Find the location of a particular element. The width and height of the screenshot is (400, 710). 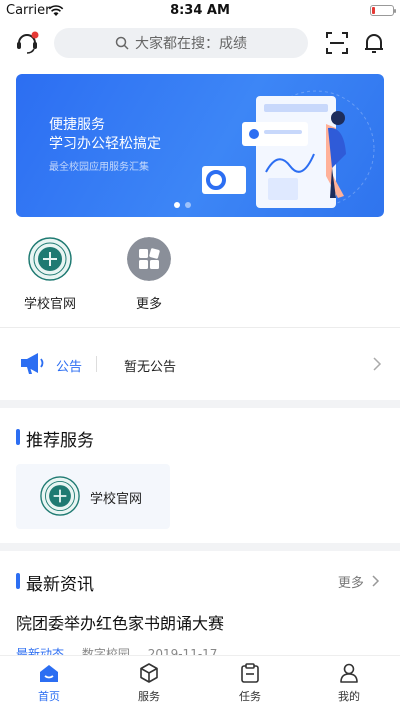

service-card-school-site: 学校官网 is located at coordinates (93, 496).